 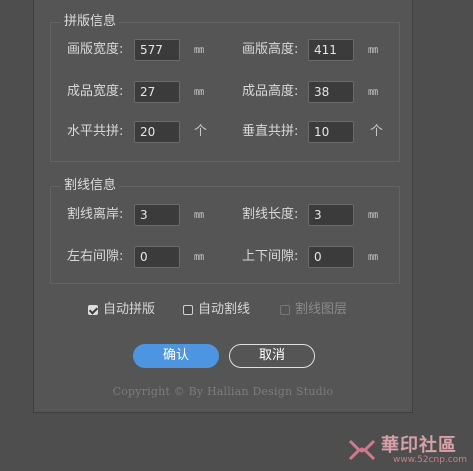 I want to click on watermark-url: www.52cnp.com, so click(x=430, y=460).